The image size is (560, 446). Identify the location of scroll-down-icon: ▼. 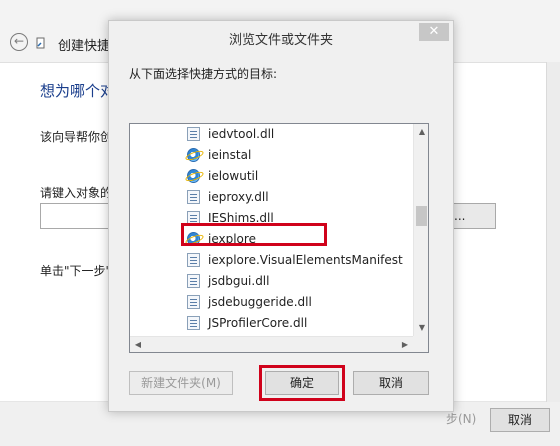
(421, 328).